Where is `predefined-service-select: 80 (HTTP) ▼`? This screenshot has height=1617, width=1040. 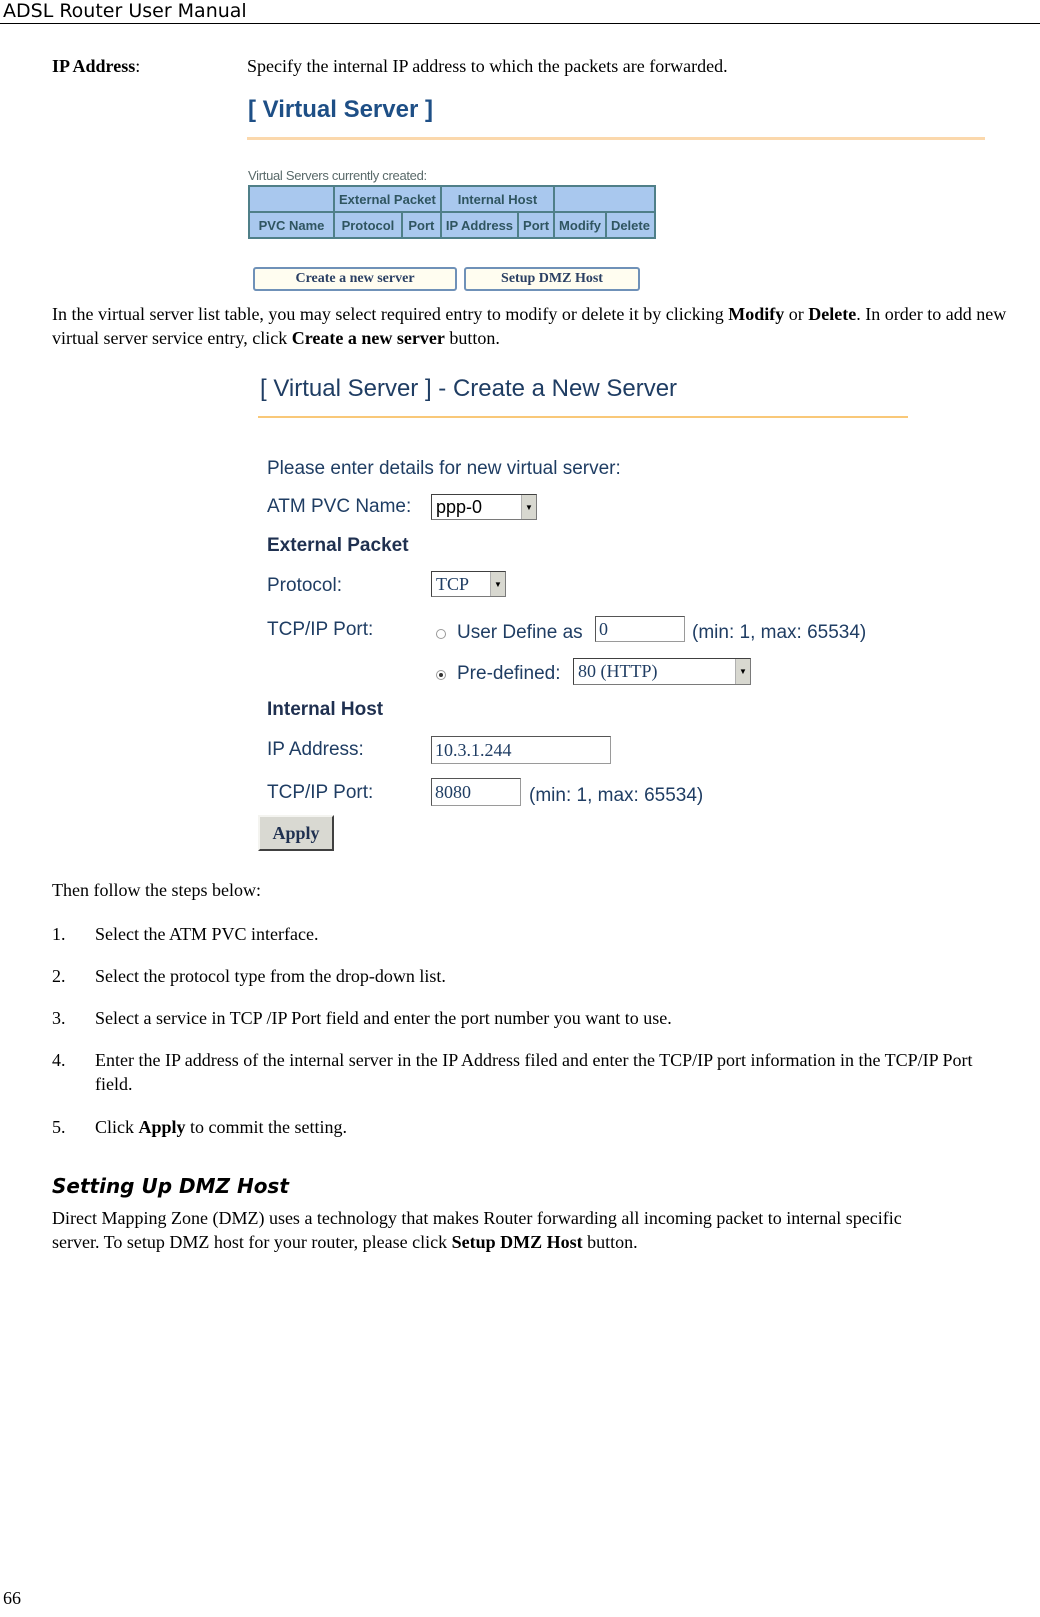
predefined-service-select: 80 (HTTP) ▼ is located at coordinates (662, 671).